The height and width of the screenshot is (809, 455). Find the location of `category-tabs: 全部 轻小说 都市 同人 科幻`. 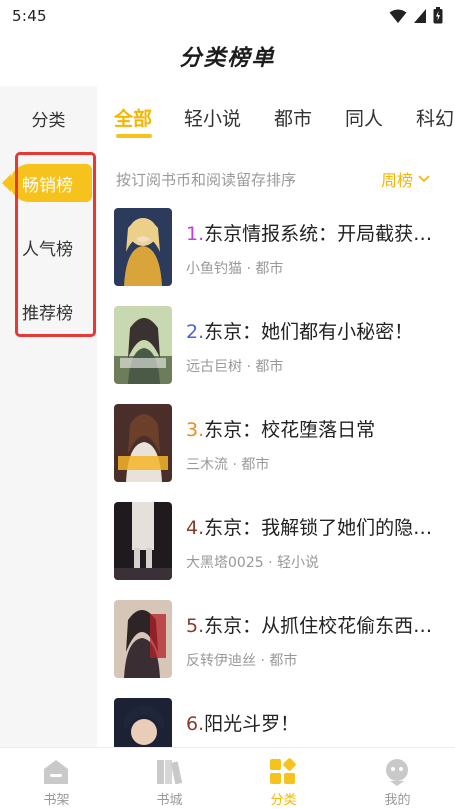

category-tabs: 全部 轻小说 都市 同人 科幻 is located at coordinates (276, 113).